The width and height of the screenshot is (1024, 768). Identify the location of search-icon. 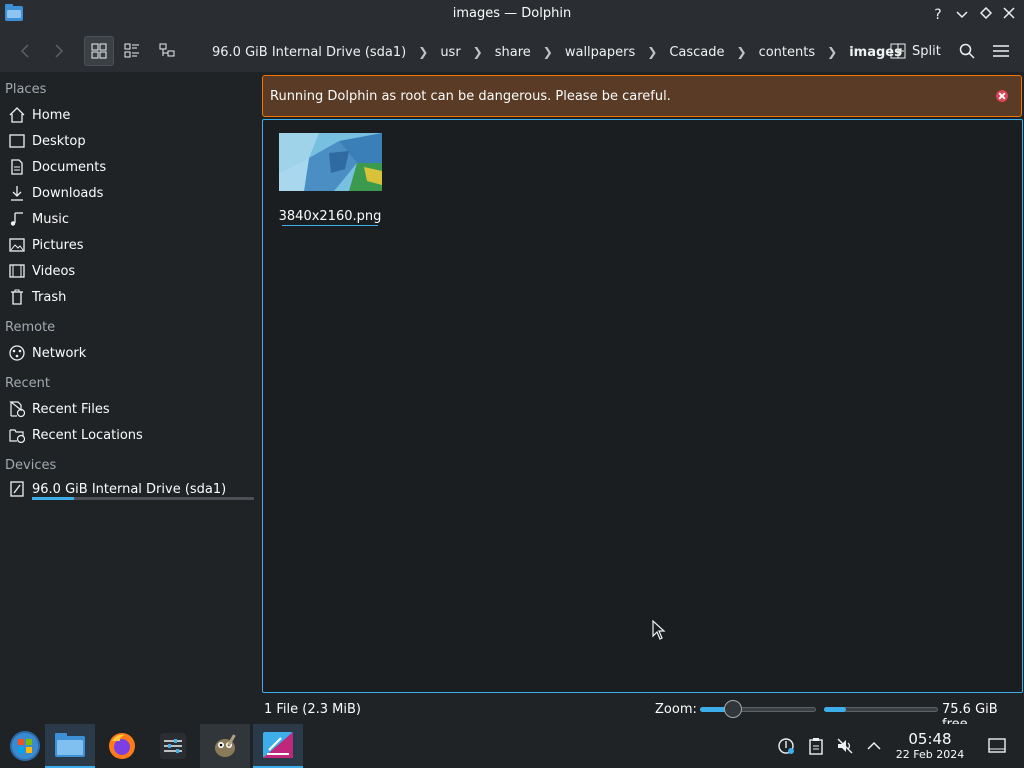
(967, 51).